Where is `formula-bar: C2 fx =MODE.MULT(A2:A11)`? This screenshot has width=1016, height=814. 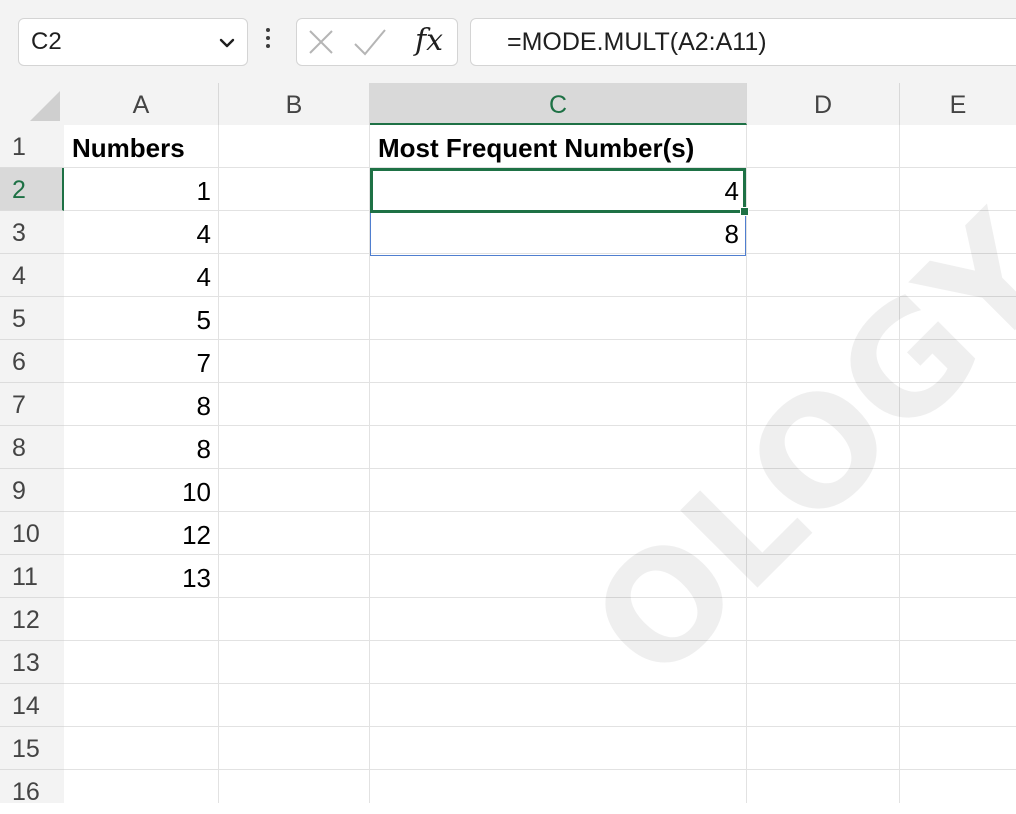
formula-bar: C2 fx =MODE.MULT(A2:A11) is located at coordinates (508, 41).